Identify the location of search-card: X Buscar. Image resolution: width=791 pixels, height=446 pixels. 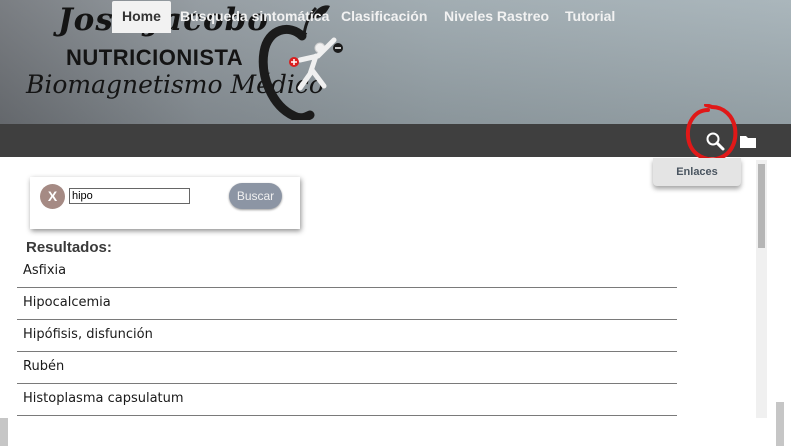
(165, 203).